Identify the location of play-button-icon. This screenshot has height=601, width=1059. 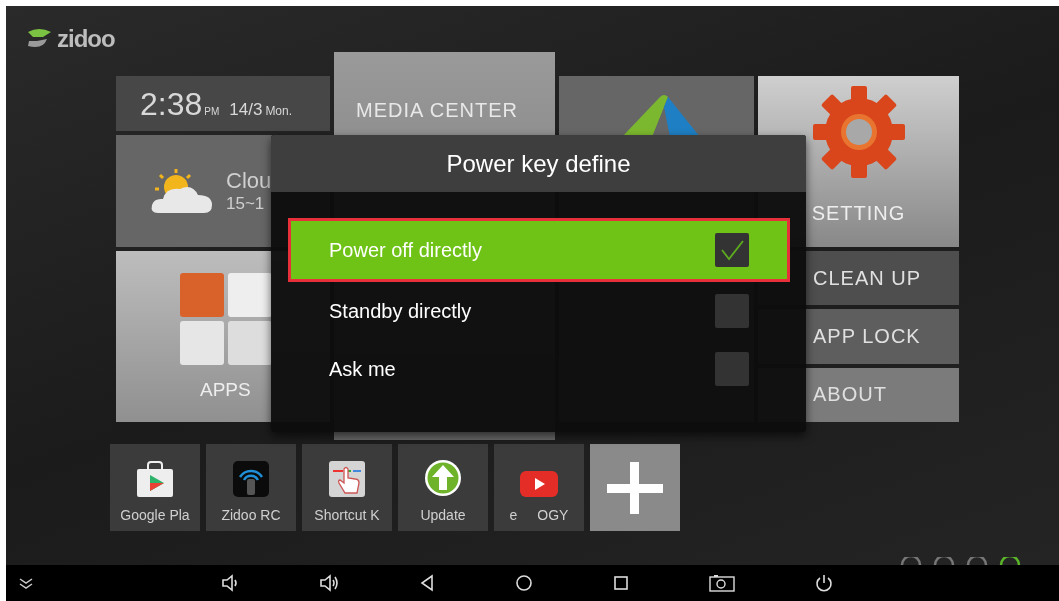
(539, 484).